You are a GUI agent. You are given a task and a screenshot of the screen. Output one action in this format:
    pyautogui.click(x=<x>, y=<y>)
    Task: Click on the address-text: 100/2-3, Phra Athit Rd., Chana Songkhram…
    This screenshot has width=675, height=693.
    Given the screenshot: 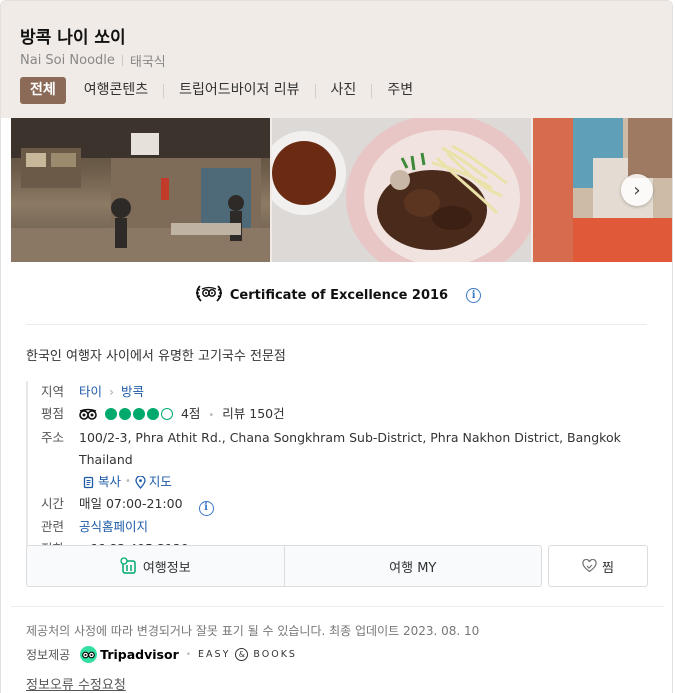 What is the action you would take?
    pyautogui.click(x=350, y=448)
    